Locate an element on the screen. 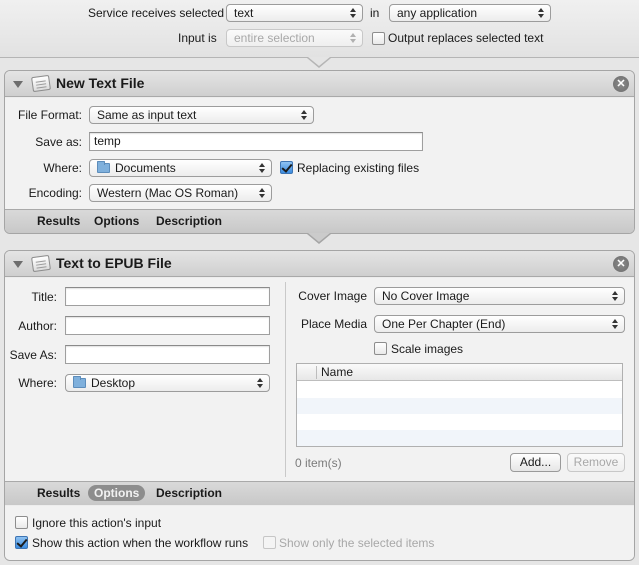 The height and width of the screenshot is (565, 639). show-action-checkbox is located at coordinates (21, 542).